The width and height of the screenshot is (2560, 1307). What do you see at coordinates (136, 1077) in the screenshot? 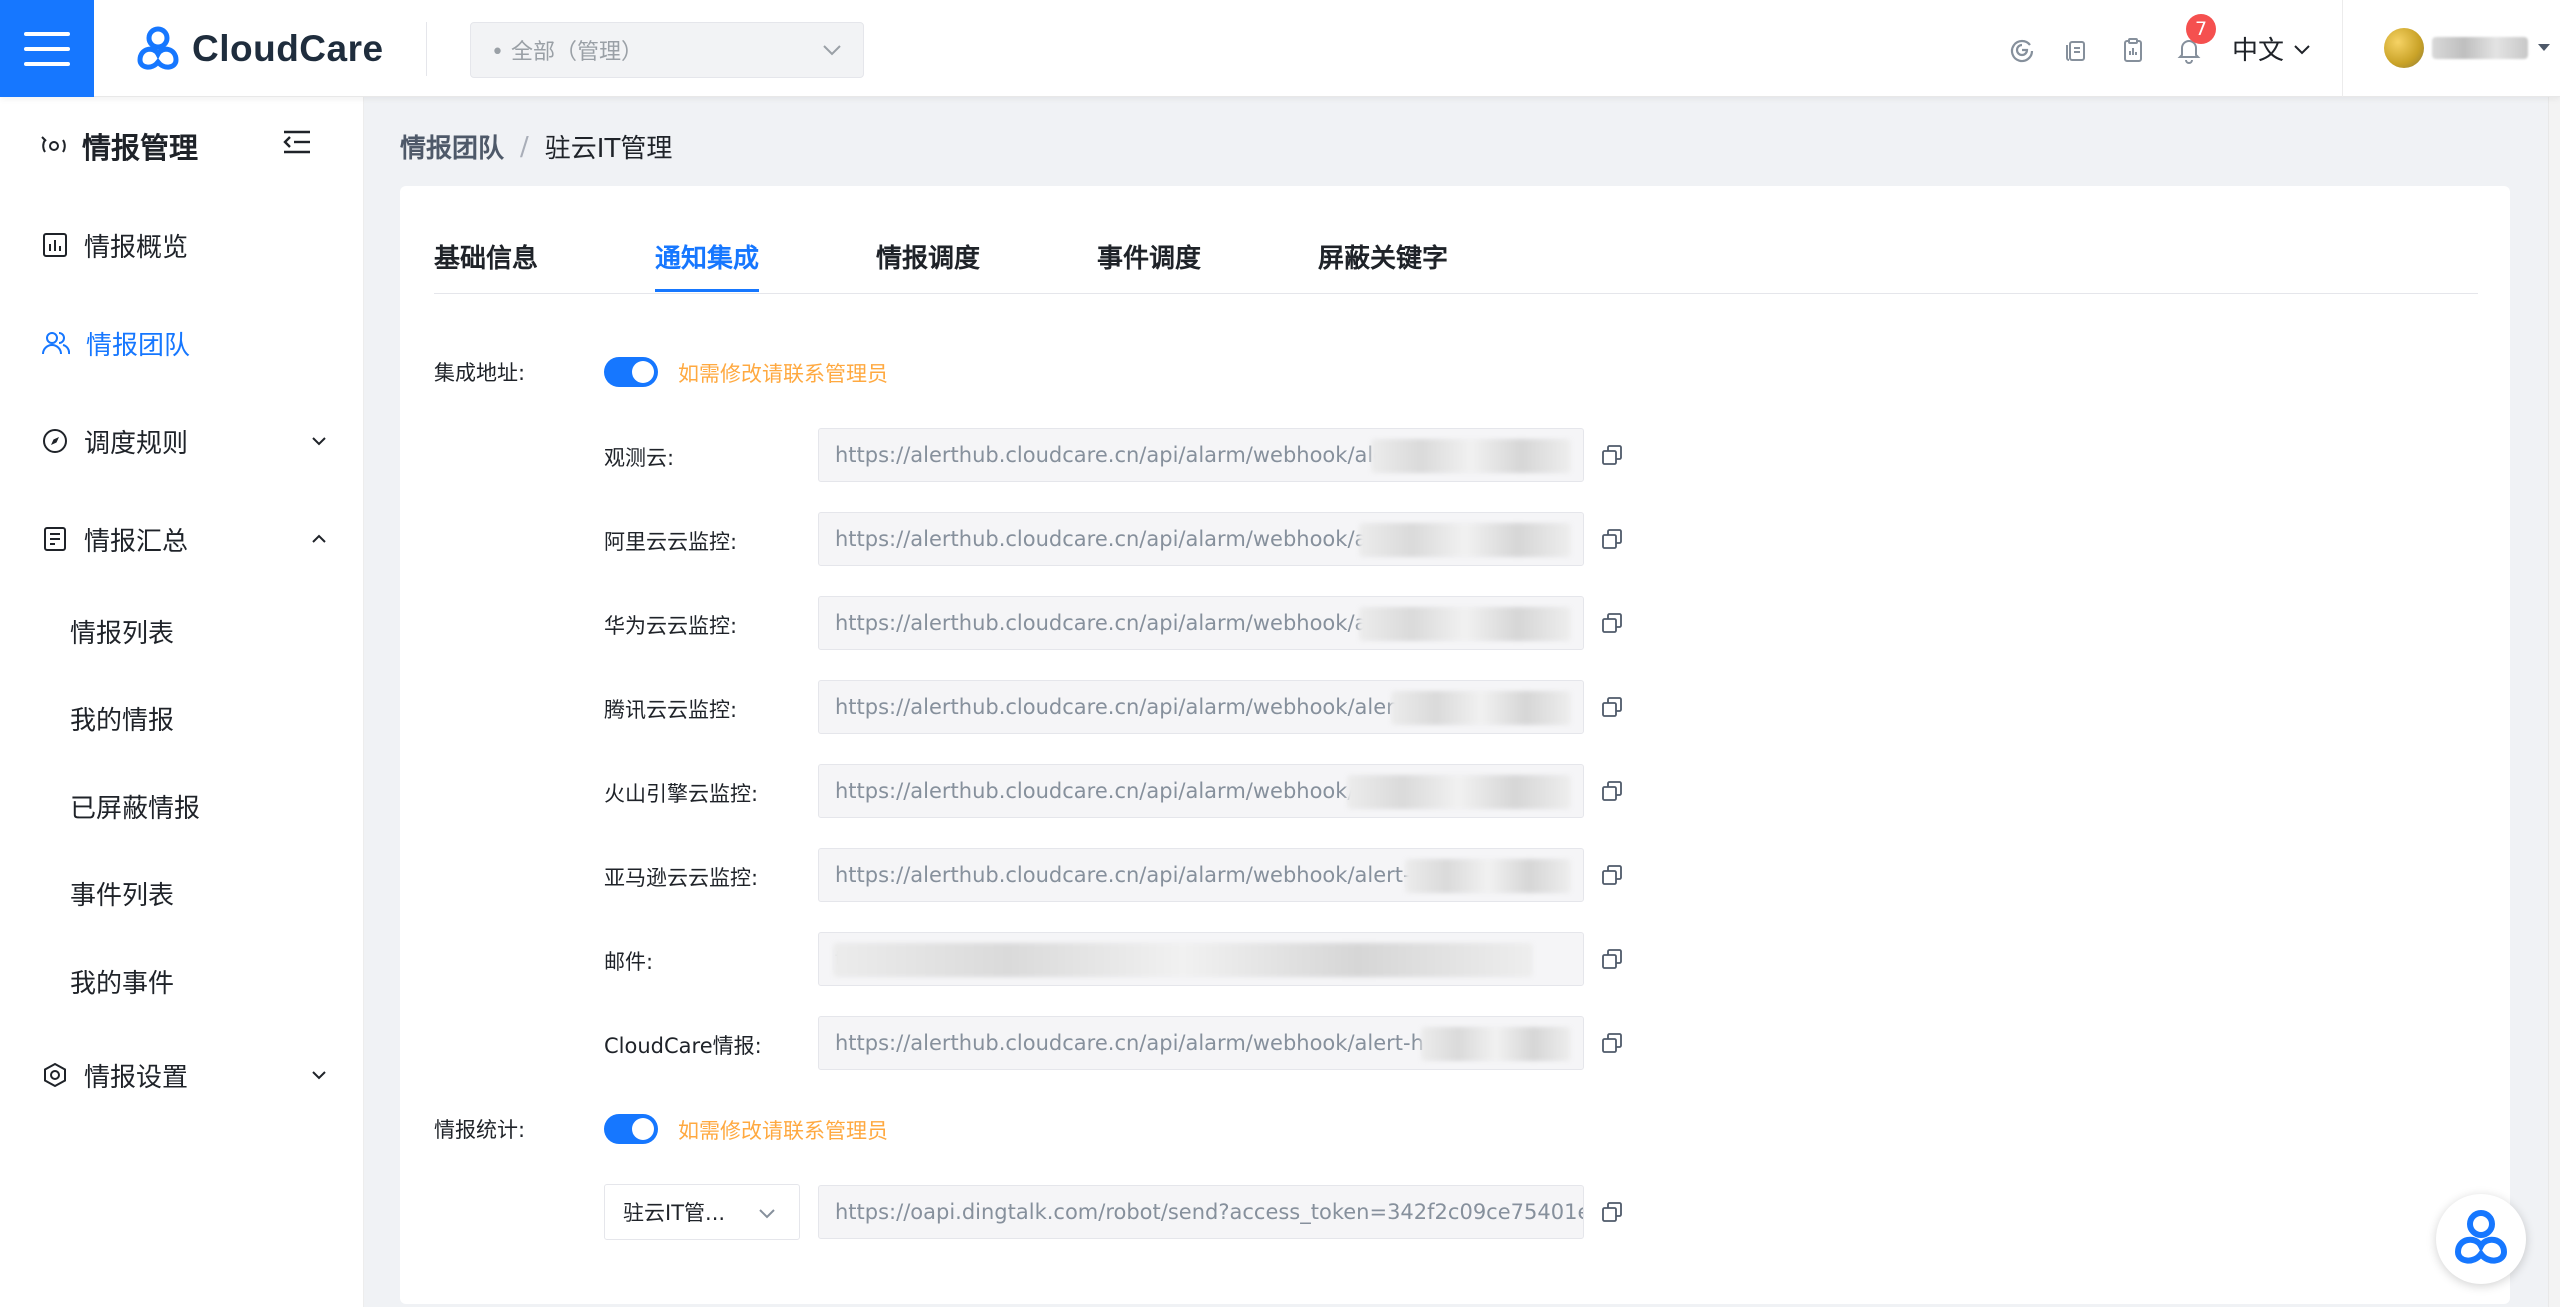
I see `sidebar-item-label: 情报设置` at bounding box center [136, 1077].